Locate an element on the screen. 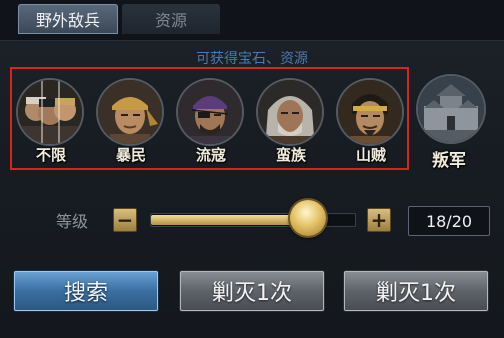  enemy-option-mob: 暴民 is located at coordinates (131, 124).